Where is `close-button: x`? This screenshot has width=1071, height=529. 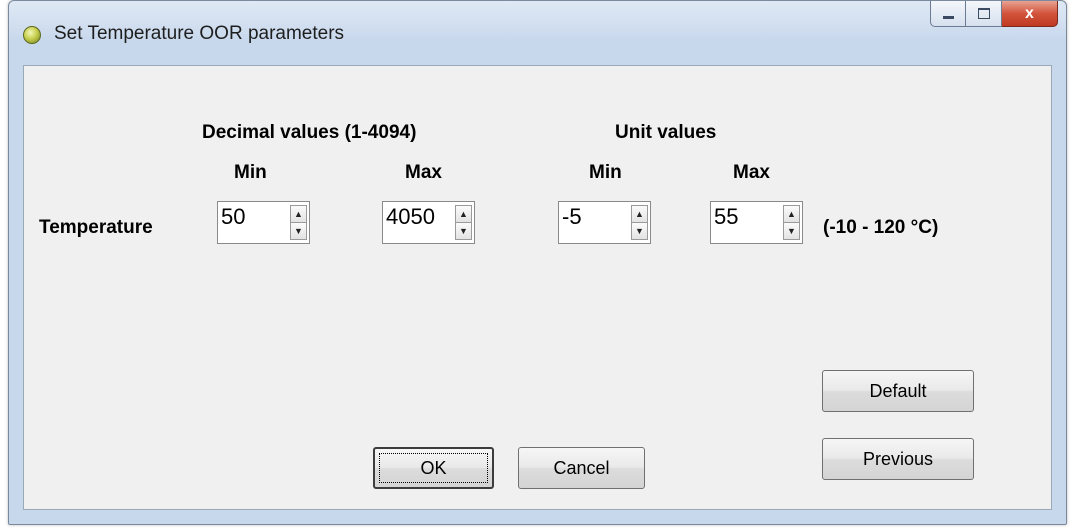
close-button: x is located at coordinates (1030, 14).